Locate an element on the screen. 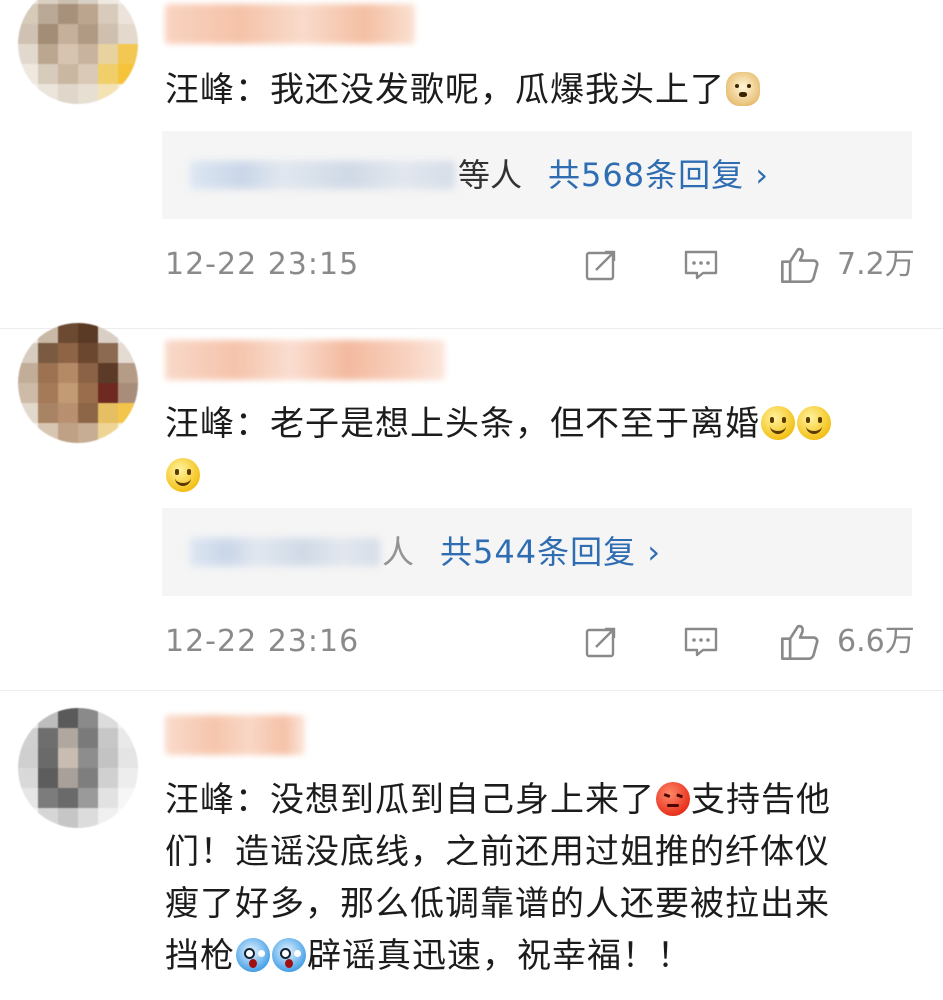 The width and height of the screenshot is (943, 1000). timestamp: 12-22 23:16 is located at coordinates (262, 641).